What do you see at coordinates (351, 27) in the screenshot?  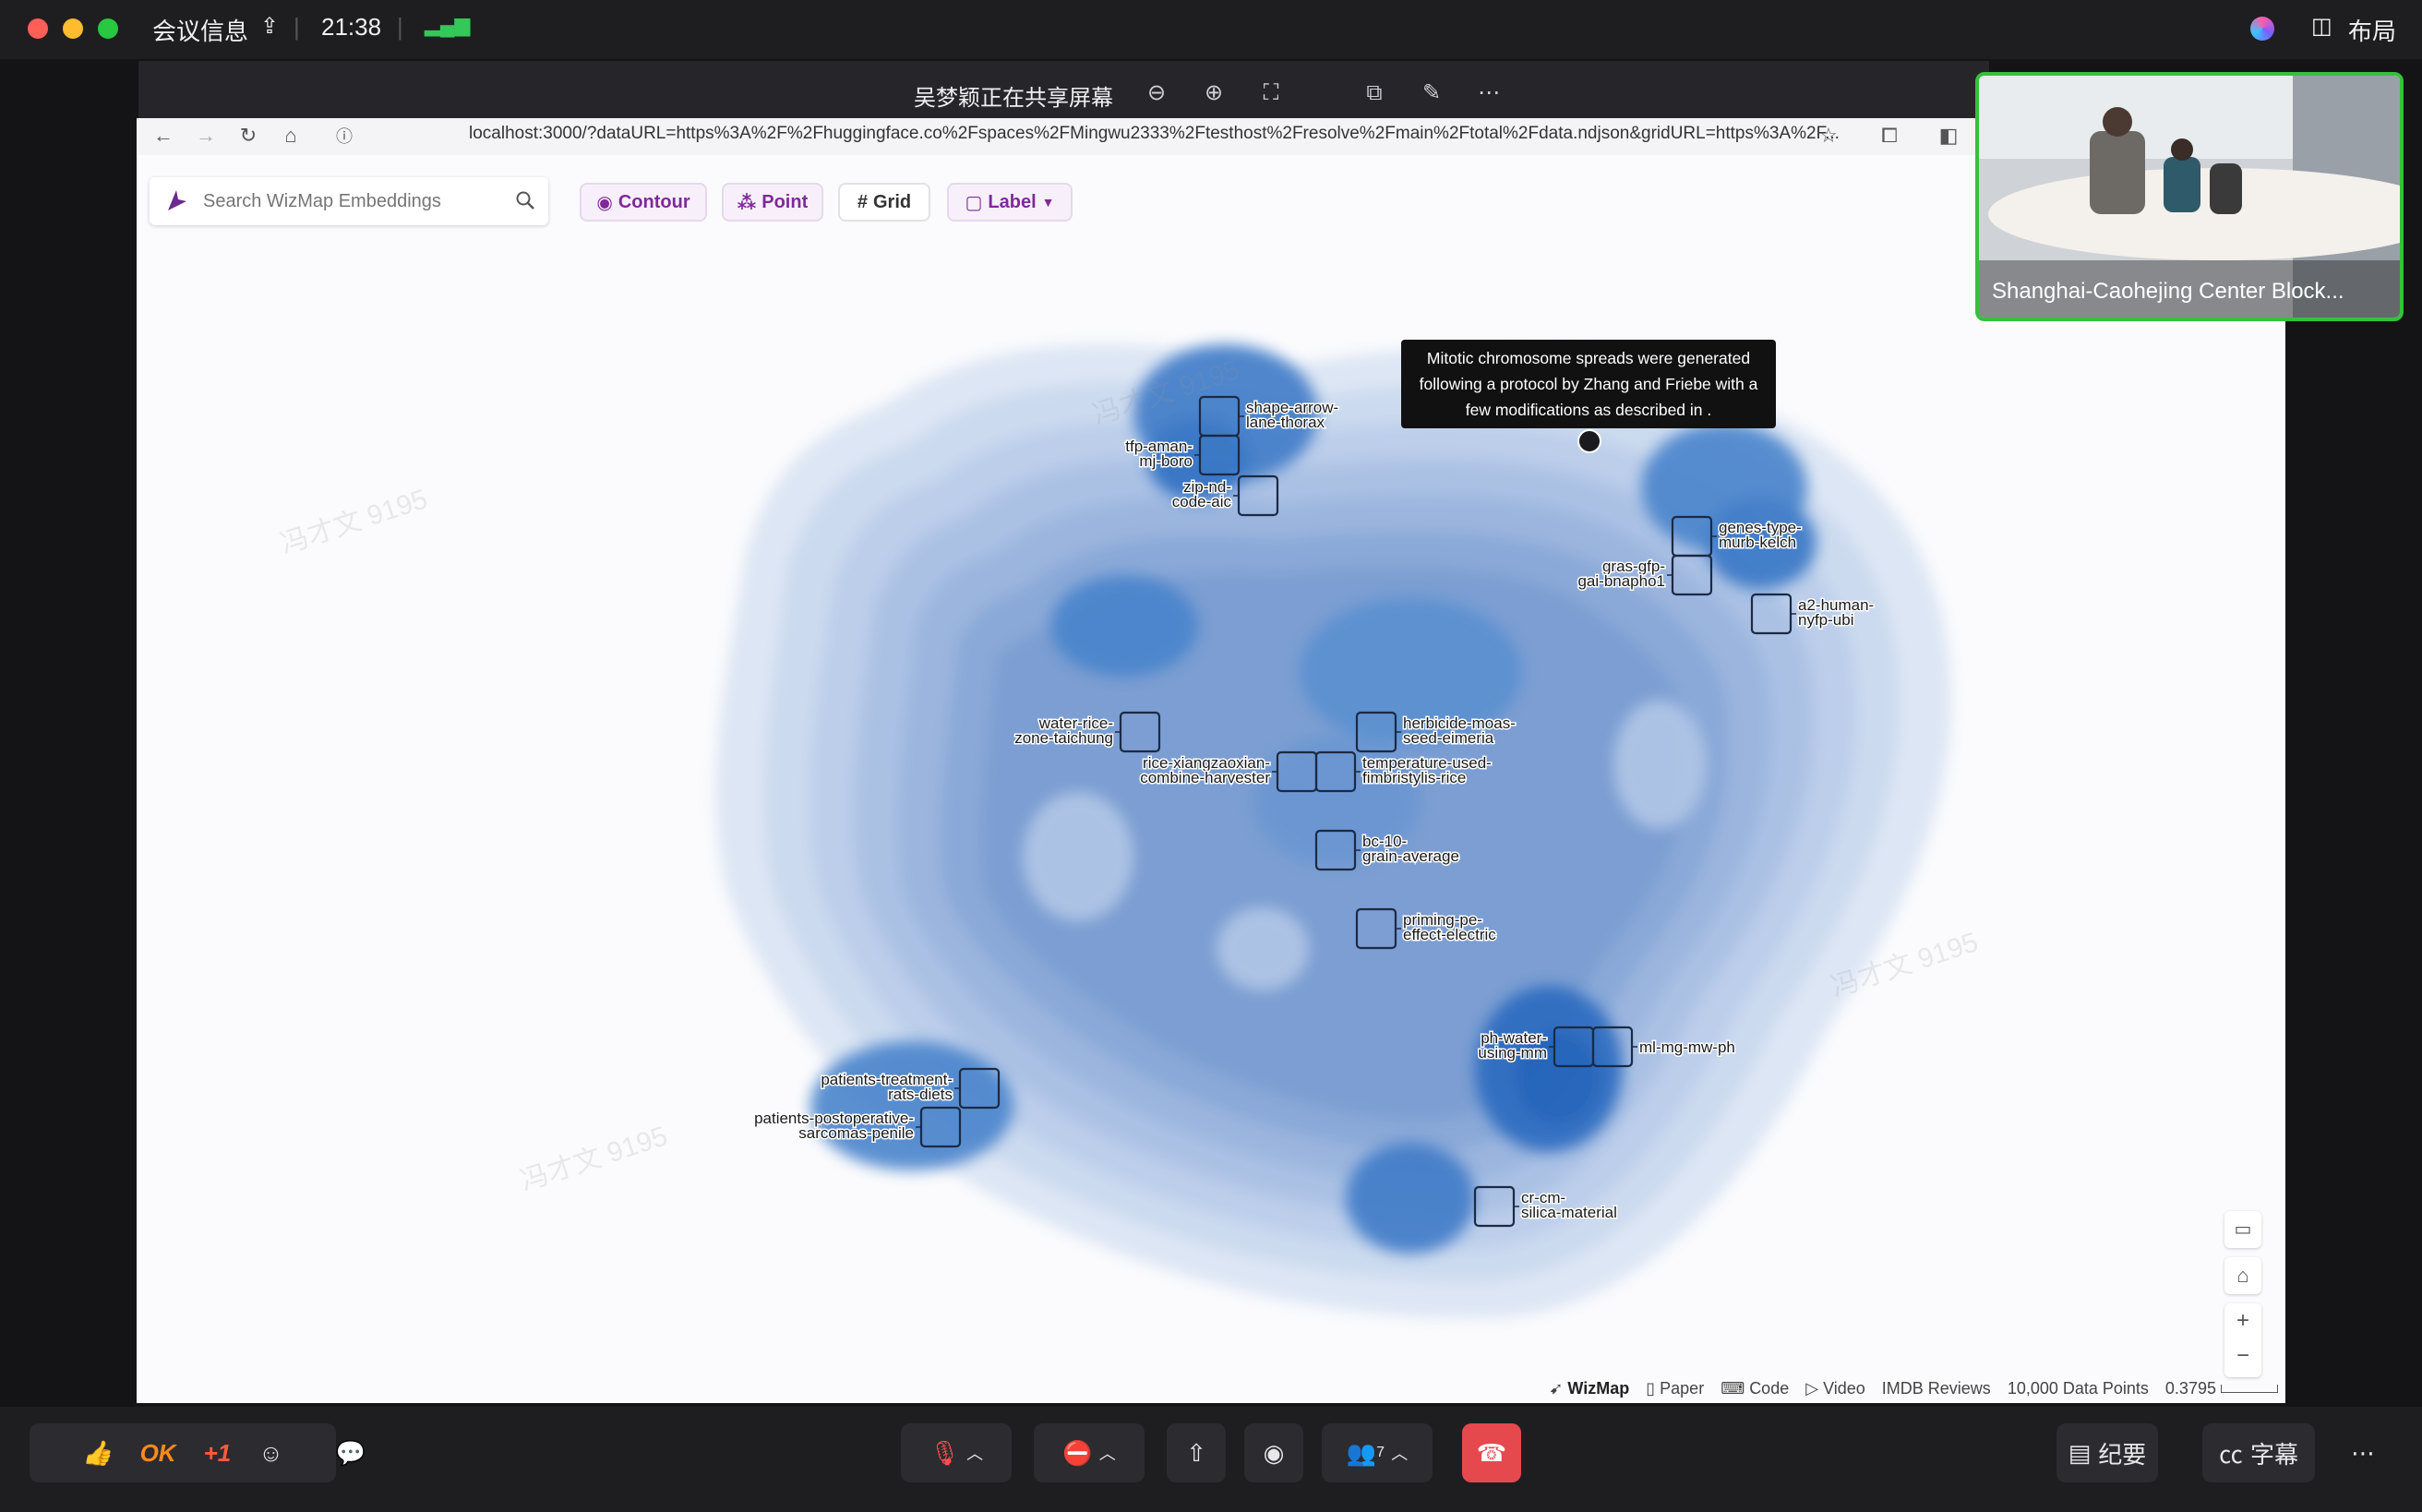 I see `meeting-timer: 21:38` at bounding box center [351, 27].